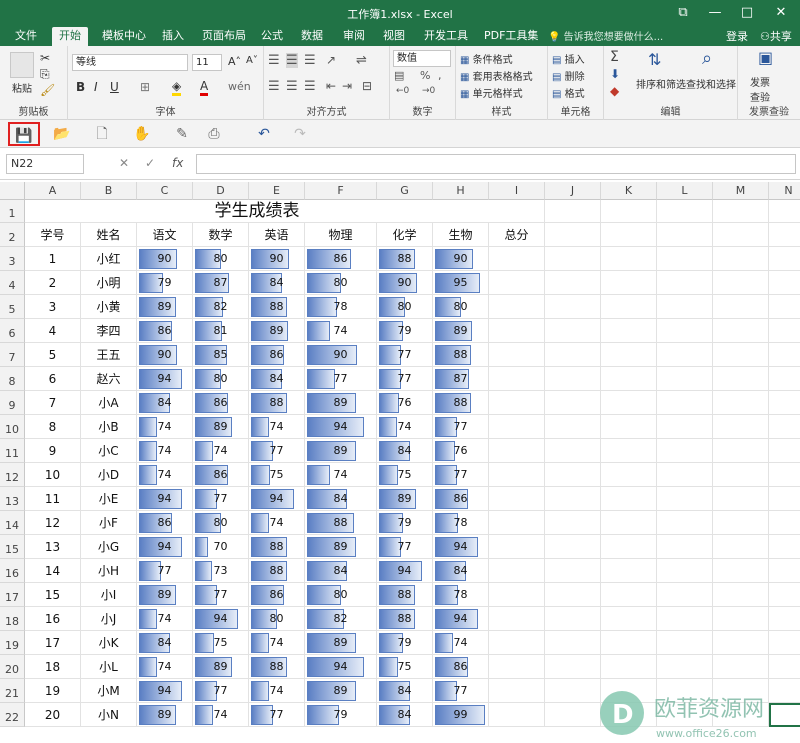 The width and height of the screenshot is (800, 743). I want to click on column-header-g: G, so click(405, 191).